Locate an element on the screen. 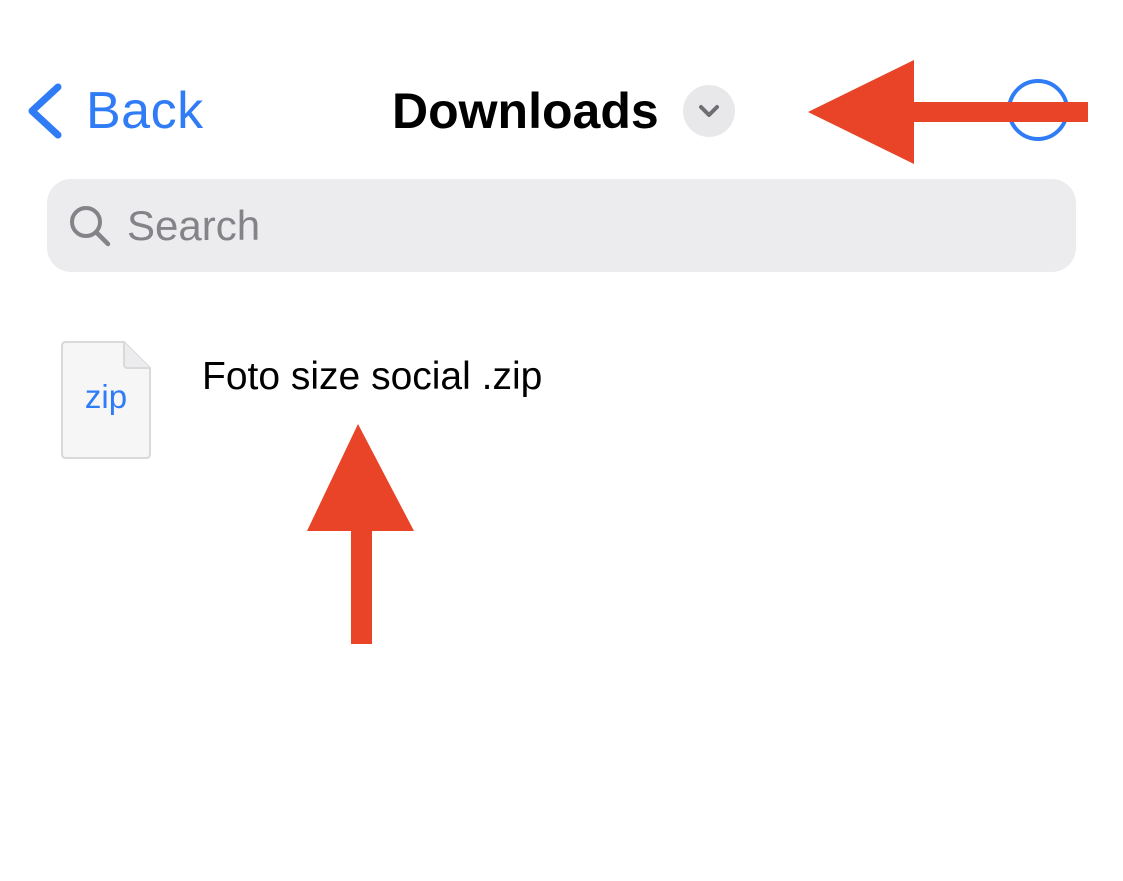  annotation-arrow-left-icon is located at coordinates (948, 112).